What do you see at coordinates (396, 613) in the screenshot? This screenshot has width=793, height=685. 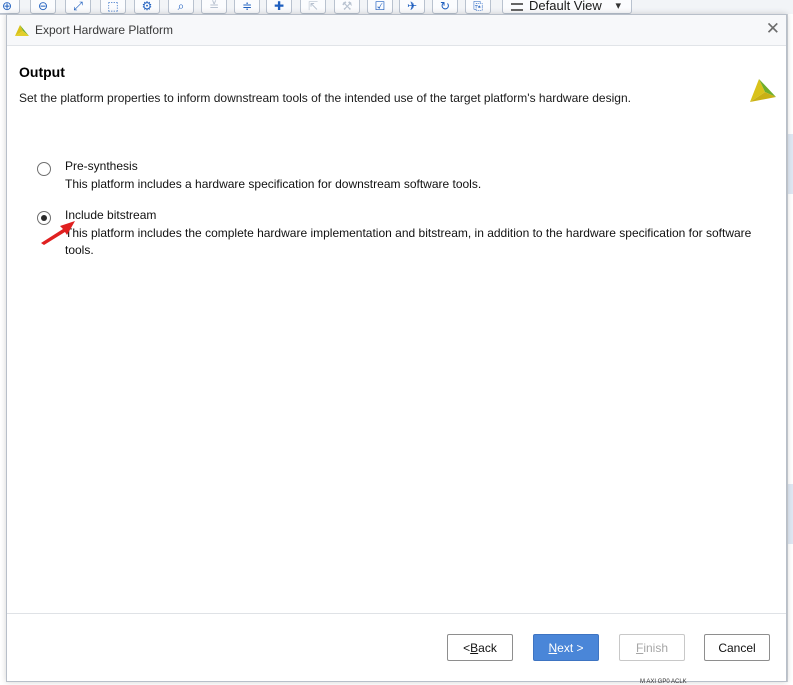 I see `footer-divider` at bounding box center [396, 613].